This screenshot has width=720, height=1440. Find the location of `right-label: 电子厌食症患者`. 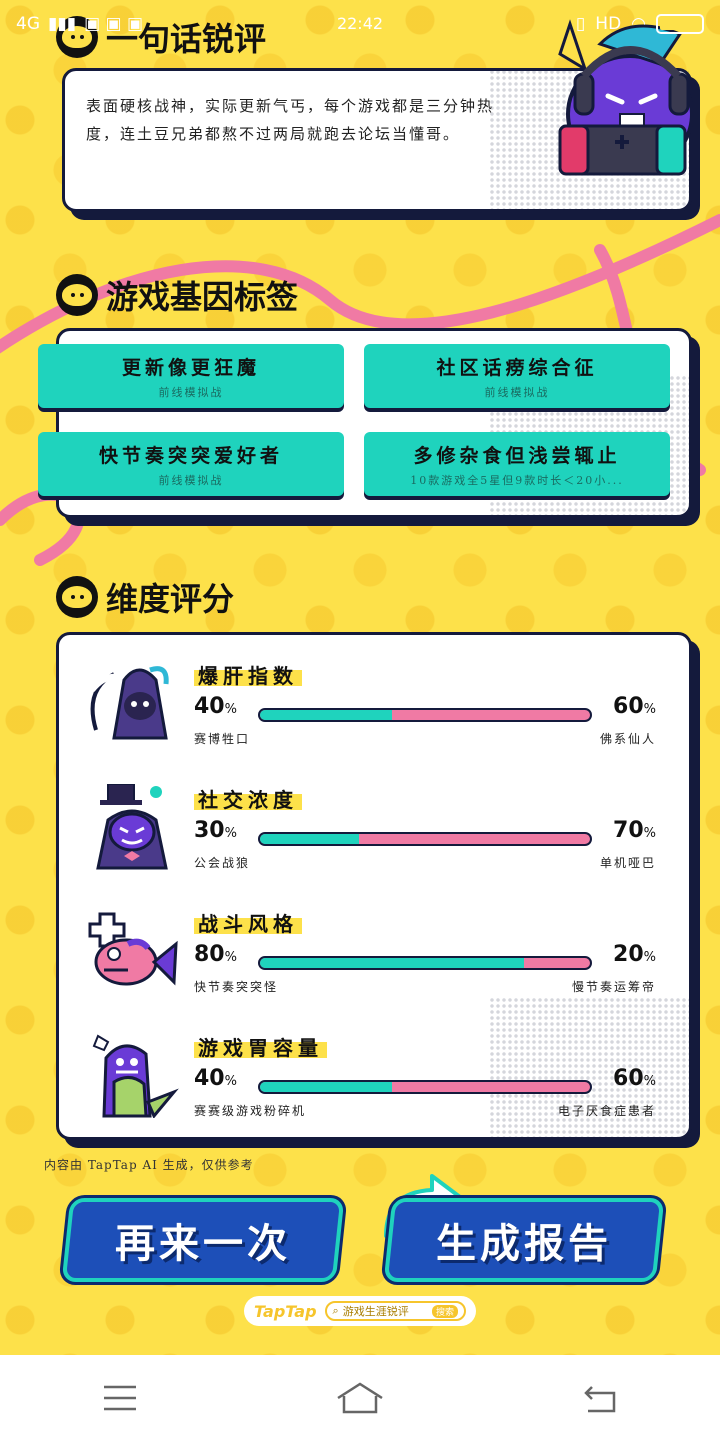

right-label: 电子厌食症患者 is located at coordinates (606, 1111).